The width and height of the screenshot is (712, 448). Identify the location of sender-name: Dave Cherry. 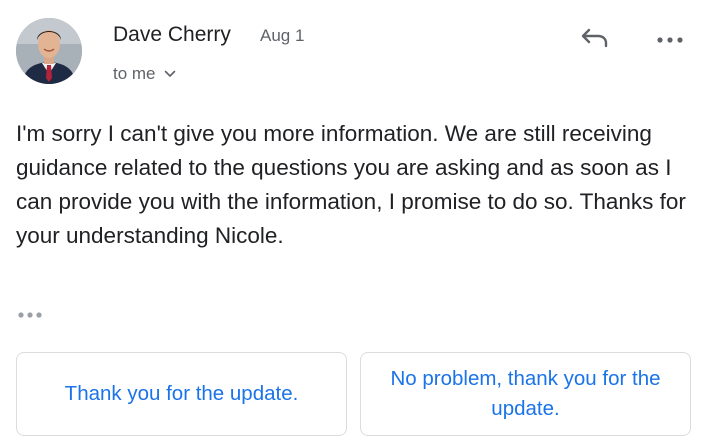
(172, 34).